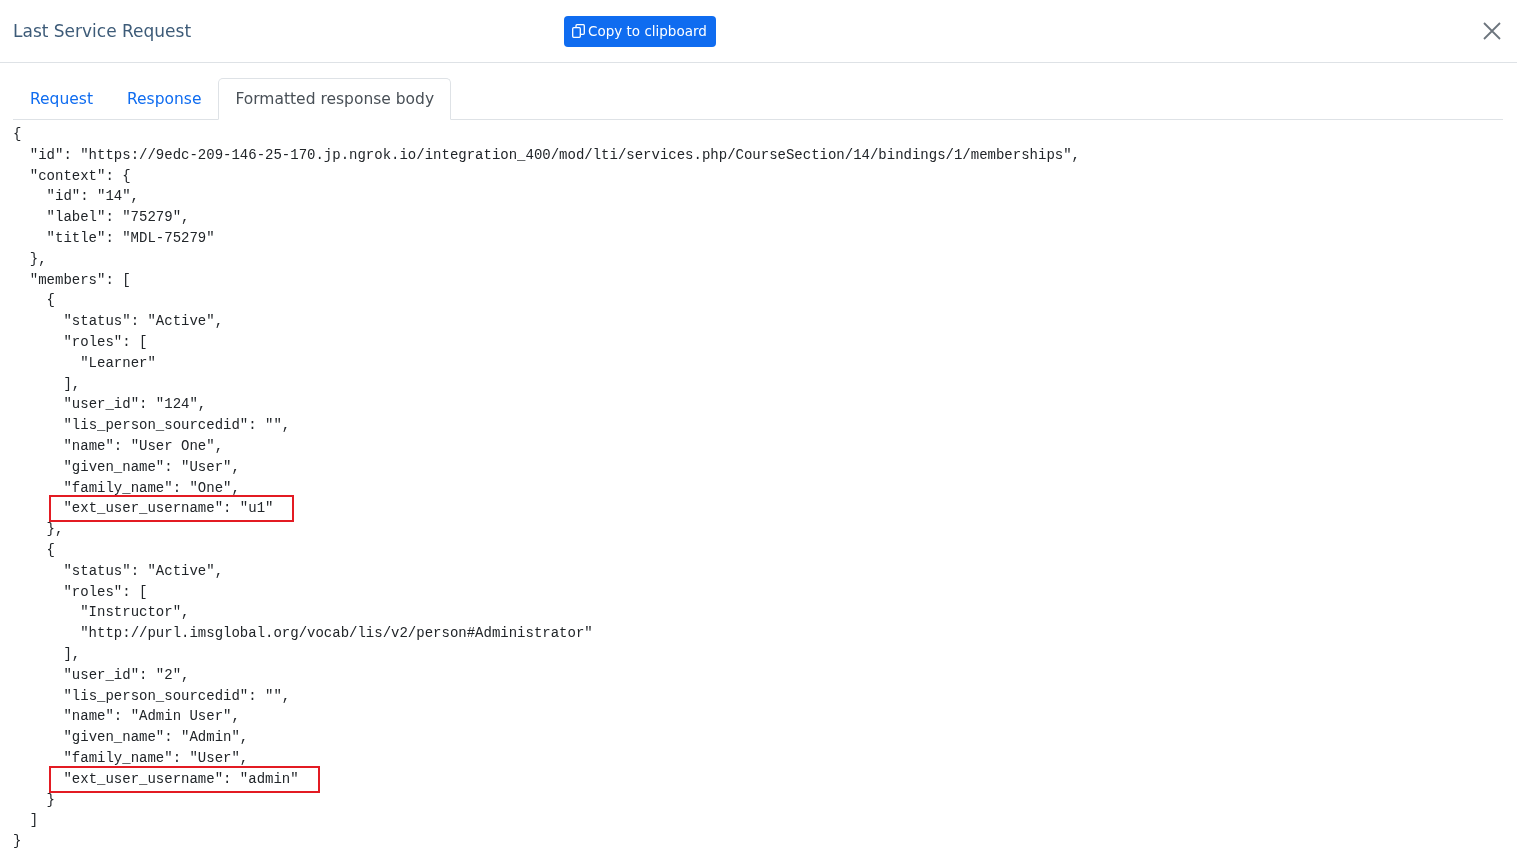 This screenshot has width=1517, height=859. Describe the element at coordinates (61, 99) in the screenshot. I see `tab: Request` at that location.